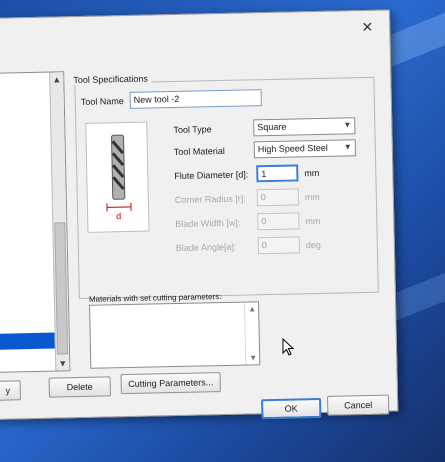  Describe the element at coordinates (277, 173) in the screenshot. I see `flute-diameter-input: 1` at that location.